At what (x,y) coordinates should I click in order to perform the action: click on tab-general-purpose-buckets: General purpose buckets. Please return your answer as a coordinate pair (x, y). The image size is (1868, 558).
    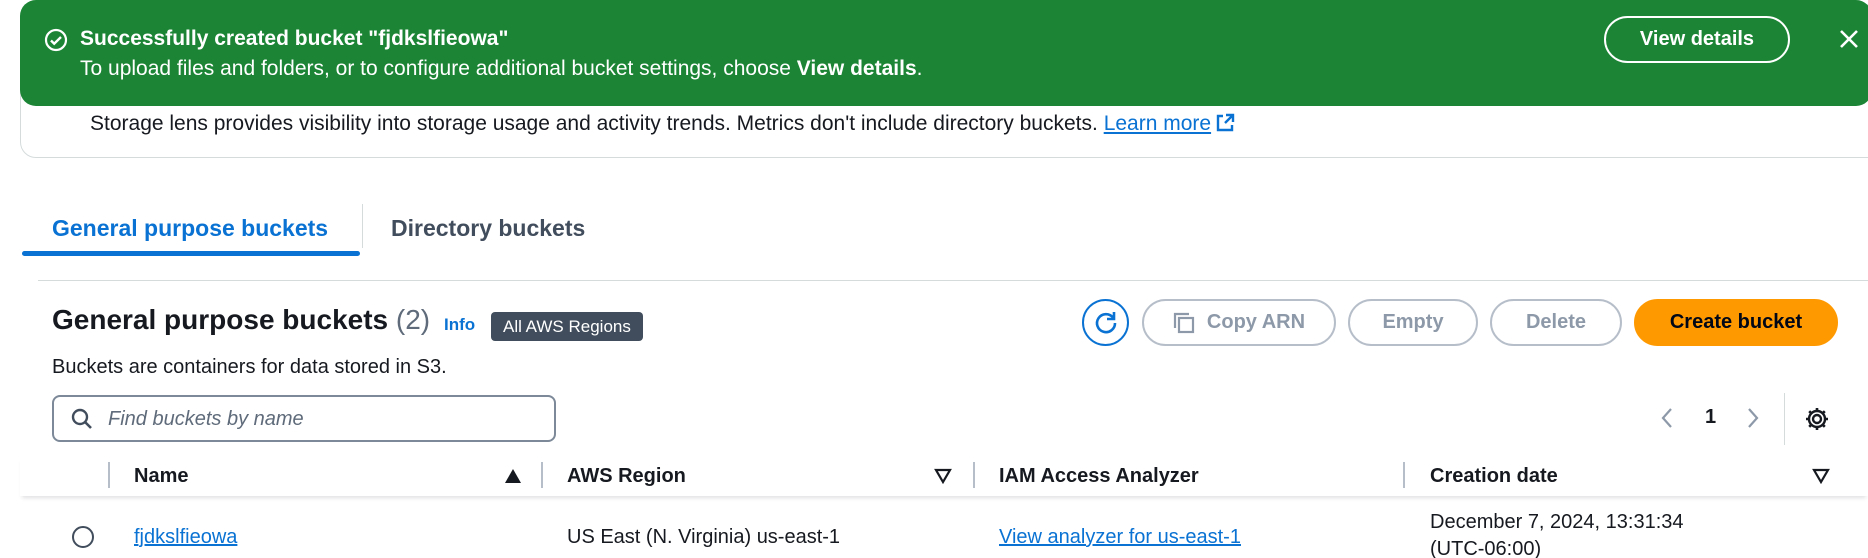
    Looking at the image, I should click on (191, 228).